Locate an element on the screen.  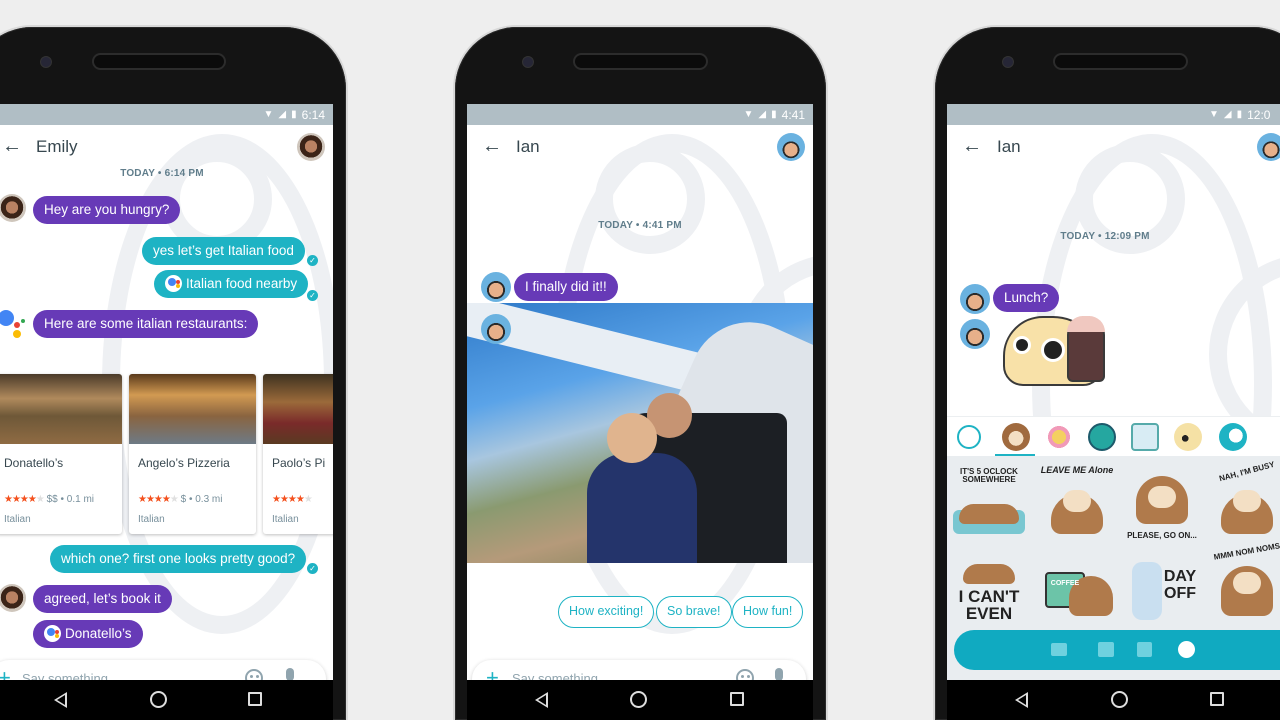
status-bar: ▼ ◢ ▮ 6:14 is located at coordinates (166, 114).